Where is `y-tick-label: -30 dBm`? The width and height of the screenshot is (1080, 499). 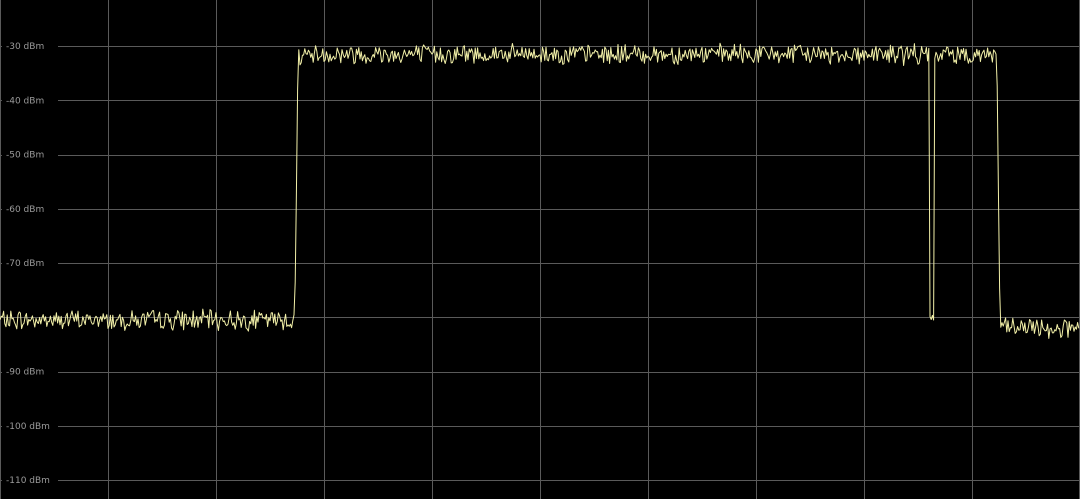 y-tick-label: -30 dBm is located at coordinates (25, 47).